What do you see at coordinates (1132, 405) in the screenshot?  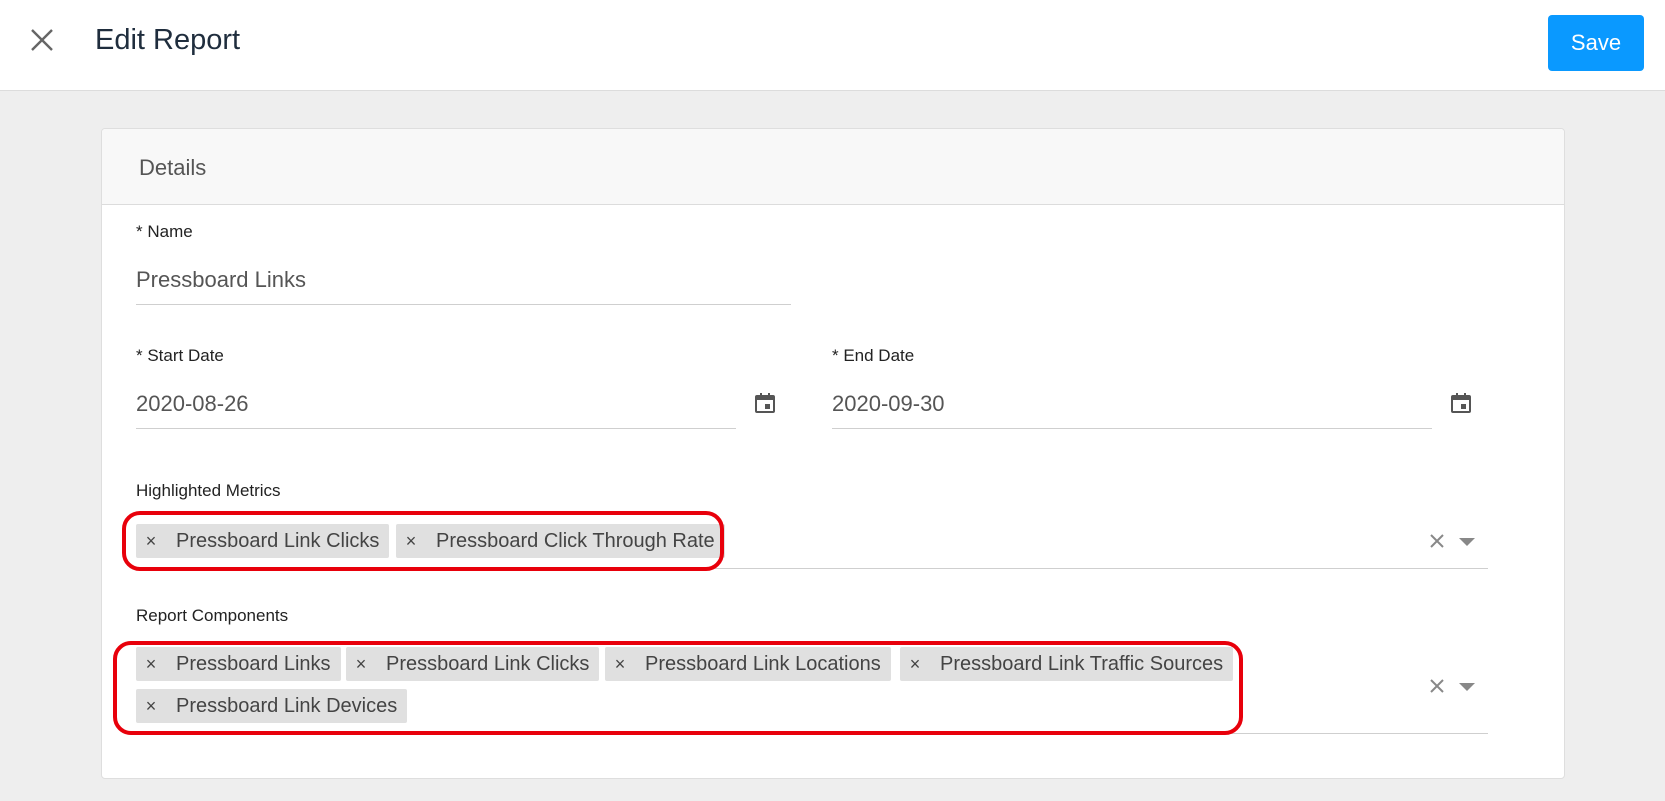 I see `end-date-input: 2020-09-30` at bounding box center [1132, 405].